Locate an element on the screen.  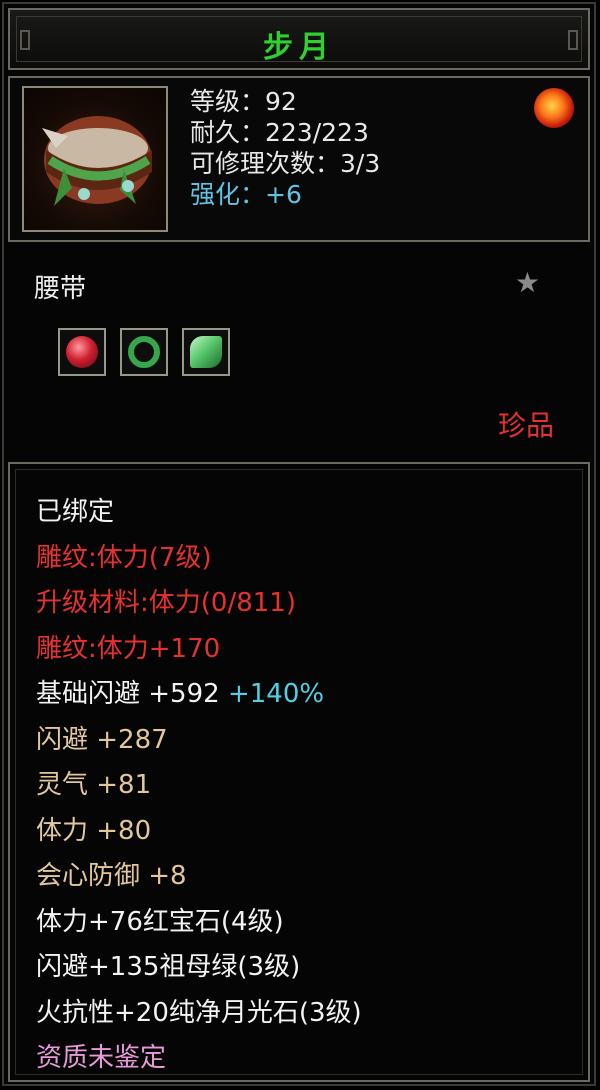
belt-image is located at coordinates (97, 161).